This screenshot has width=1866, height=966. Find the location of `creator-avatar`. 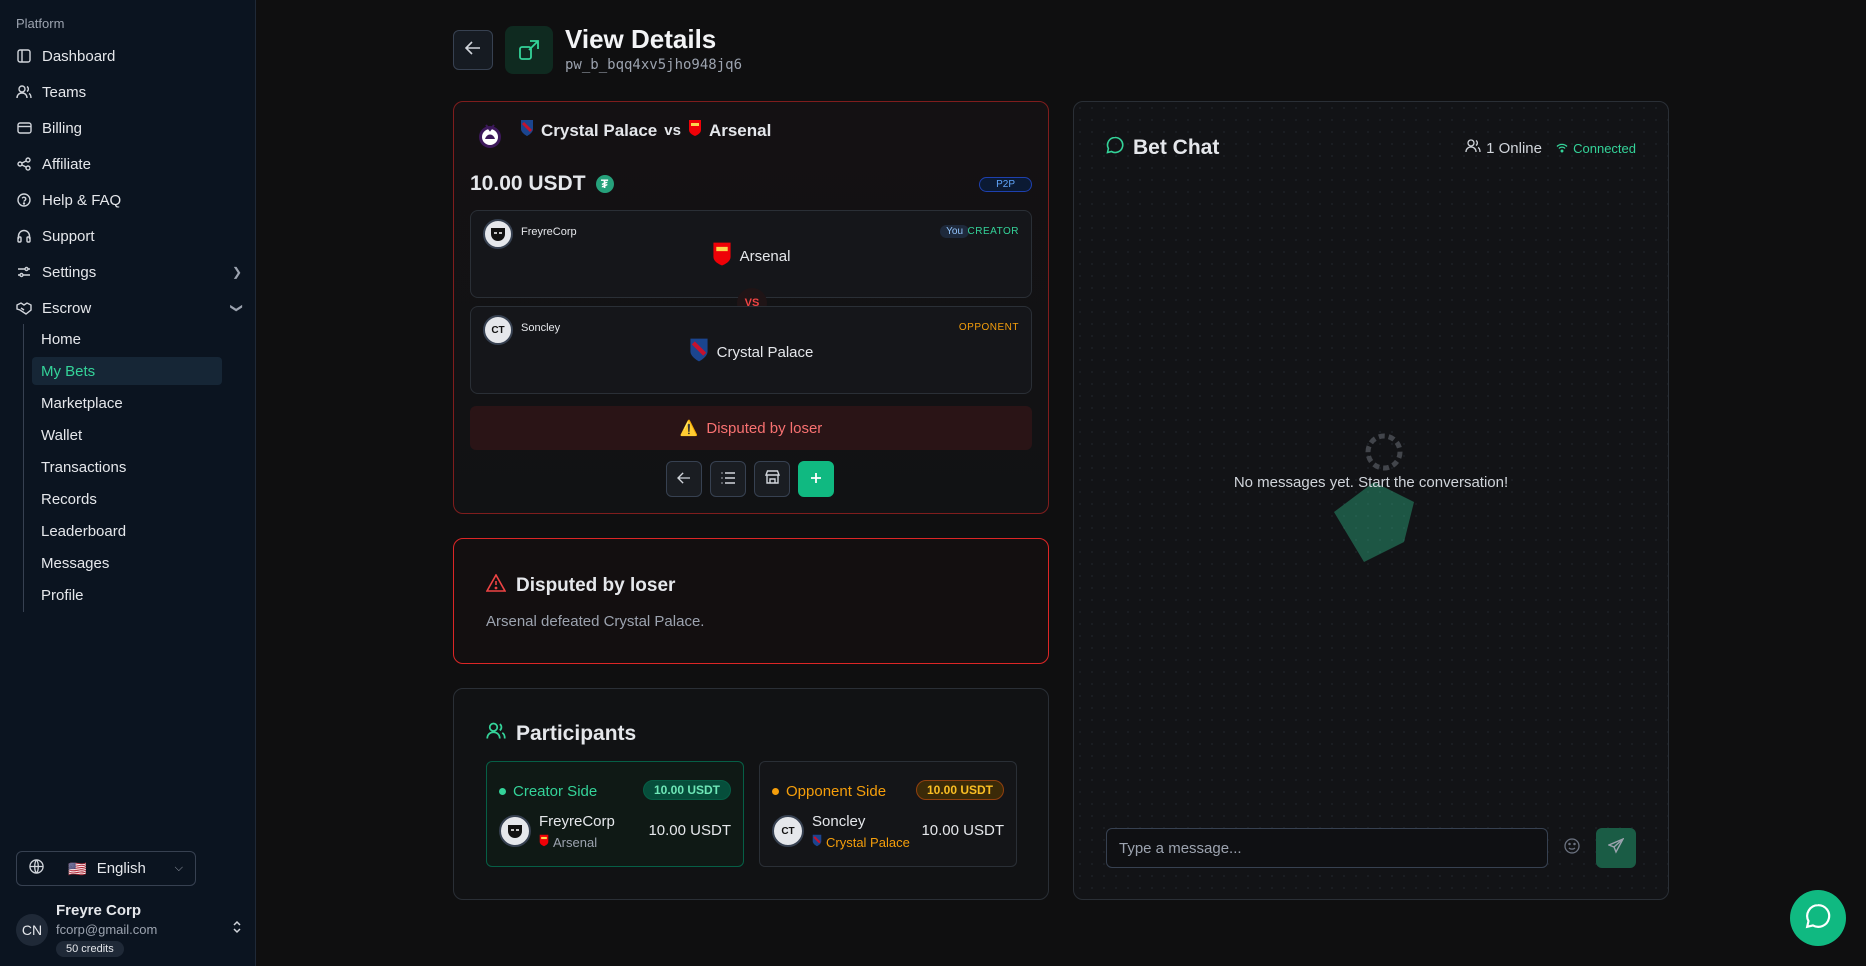

creator-avatar is located at coordinates (515, 831).